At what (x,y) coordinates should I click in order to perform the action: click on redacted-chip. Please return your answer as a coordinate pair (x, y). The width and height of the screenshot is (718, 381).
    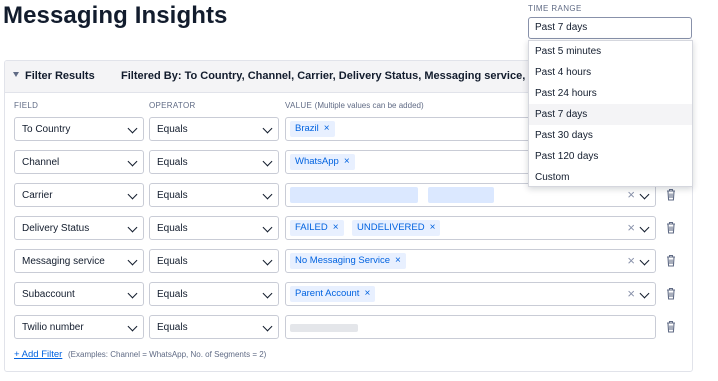
    Looking at the image, I should click on (461, 195).